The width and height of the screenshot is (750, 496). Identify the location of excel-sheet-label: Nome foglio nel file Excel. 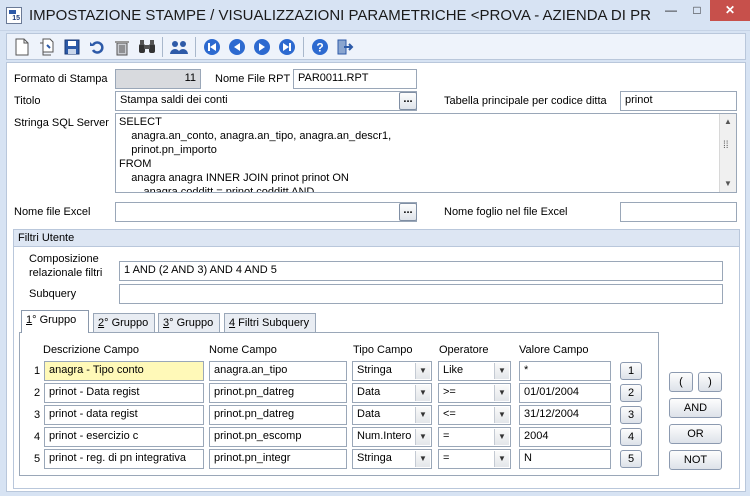
(506, 212).